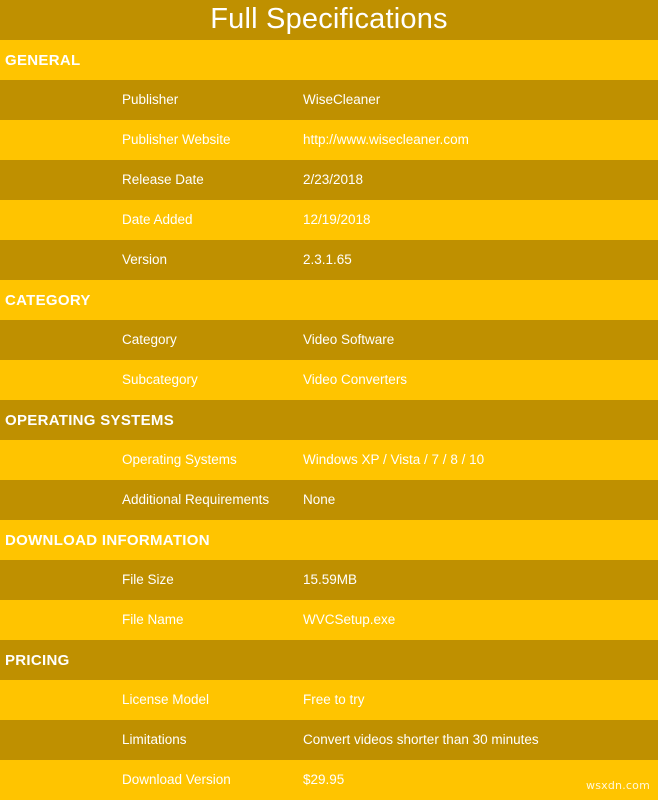 Image resolution: width=658 pixels, height=800 pixels. Describe the element at coordinates (342, 100) in the screenshot. I see `spec-value: WiseCleaner` at that location.